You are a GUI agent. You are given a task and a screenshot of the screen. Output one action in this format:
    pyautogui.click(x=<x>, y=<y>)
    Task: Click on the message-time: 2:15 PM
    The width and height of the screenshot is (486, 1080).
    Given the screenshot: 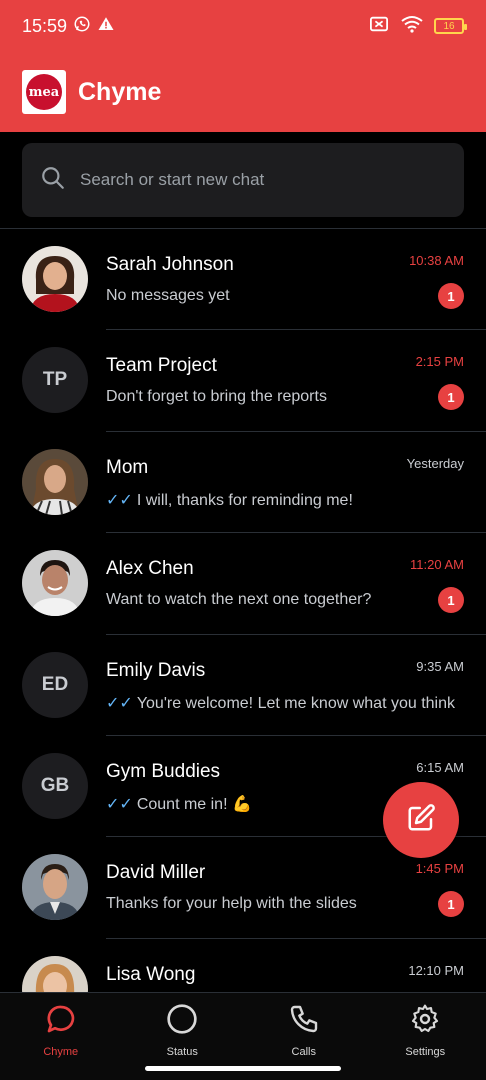 What is the action you would take?
    pyautogui.click(x=439, y=362)
    